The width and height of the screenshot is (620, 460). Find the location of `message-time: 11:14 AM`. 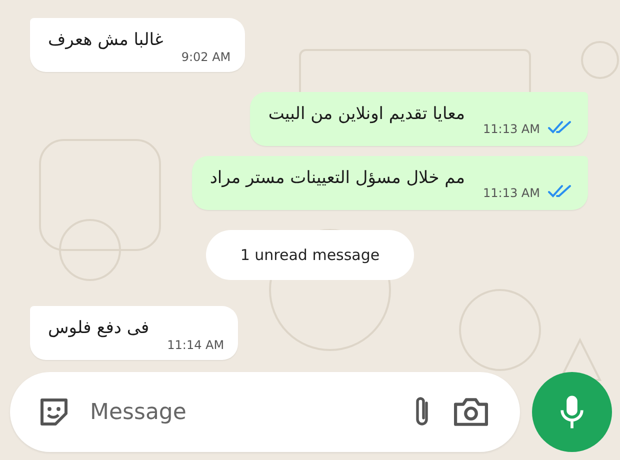

message-time: 11:14 AM is located at coordinates (195, 345).